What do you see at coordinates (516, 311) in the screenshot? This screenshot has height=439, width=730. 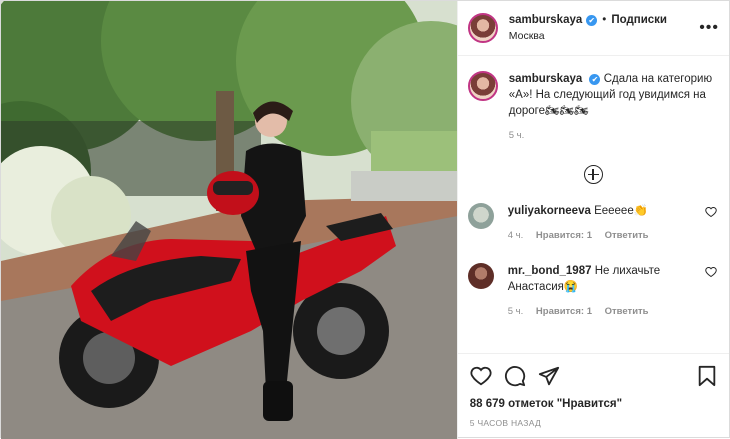 I see `comment-age: 5 ч.` at bounding box center [516, 311].